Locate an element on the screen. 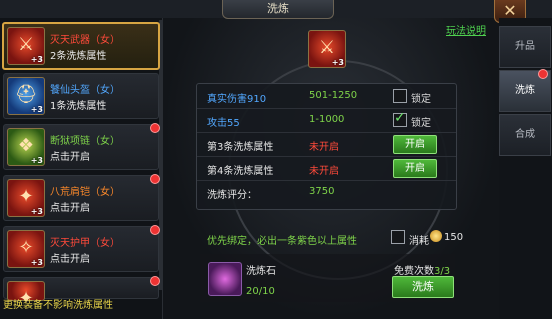 The height and width of the screenshot is (319, 552). equipment-name: 灭天护甲（女） is located at coordinates (85, 243).